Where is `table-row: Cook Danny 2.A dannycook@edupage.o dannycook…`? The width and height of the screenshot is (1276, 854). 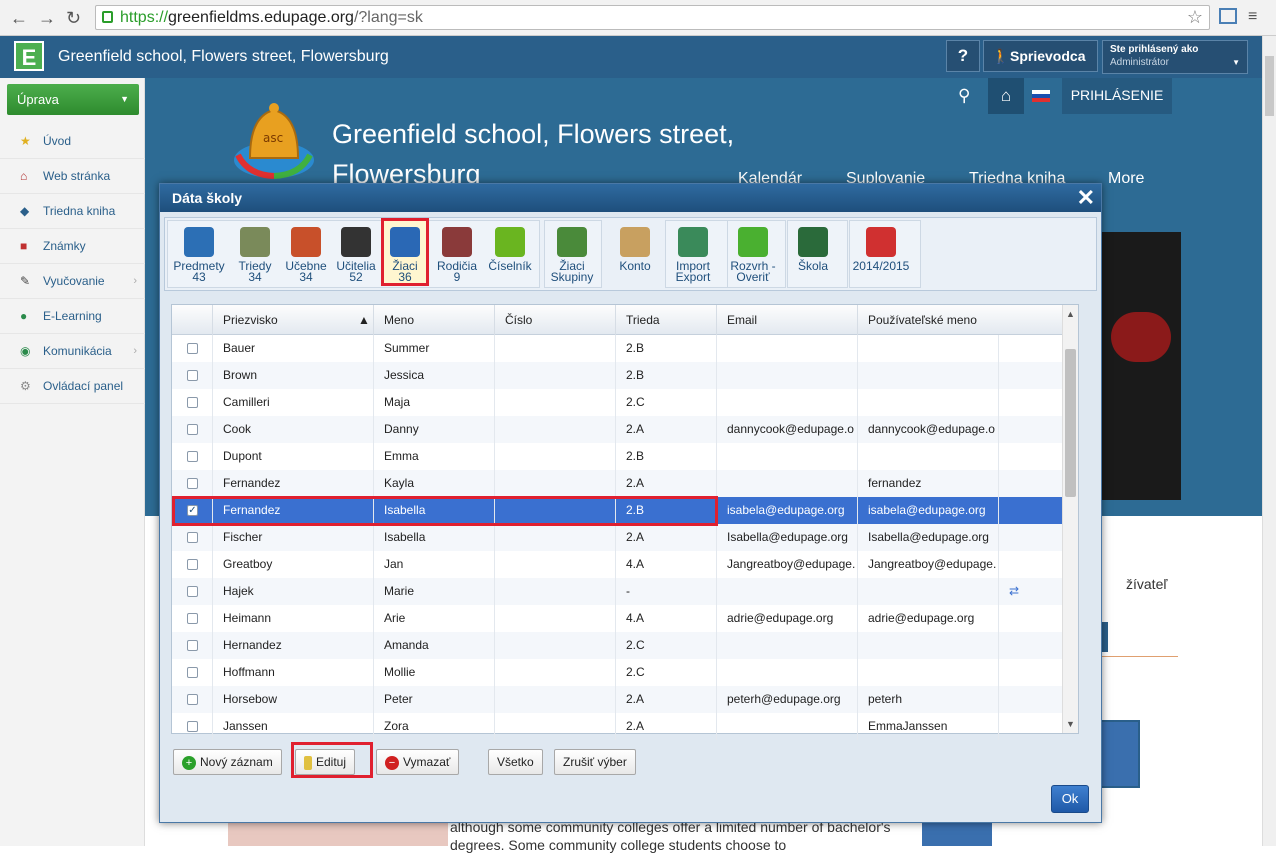 table-row: Cook Danny 2.A dannycook@edupage.o dannycook… is located at coordinates (617, 429).